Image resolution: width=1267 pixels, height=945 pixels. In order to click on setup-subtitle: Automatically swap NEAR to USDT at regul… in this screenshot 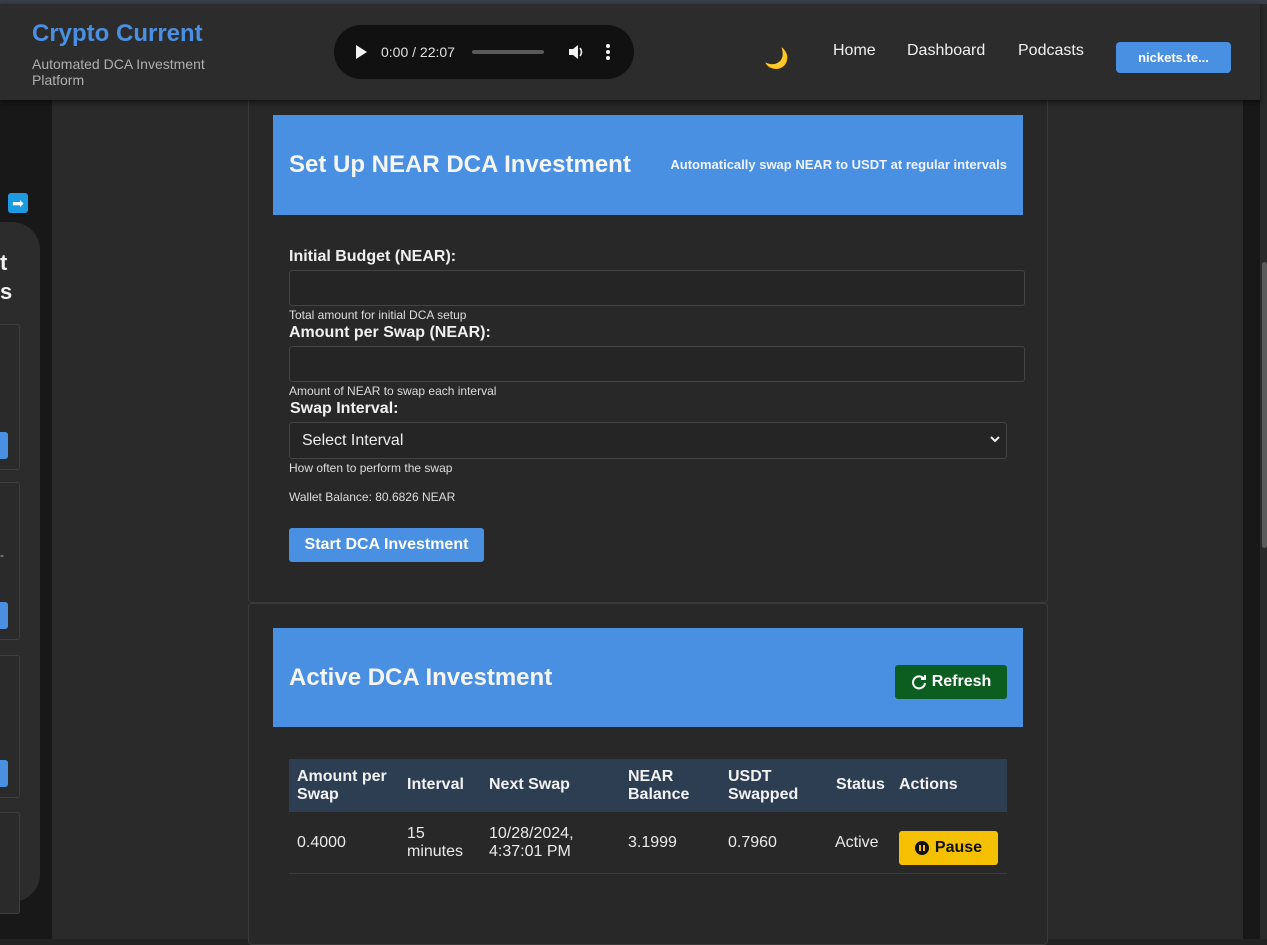, I will do `click(838, 164)`.